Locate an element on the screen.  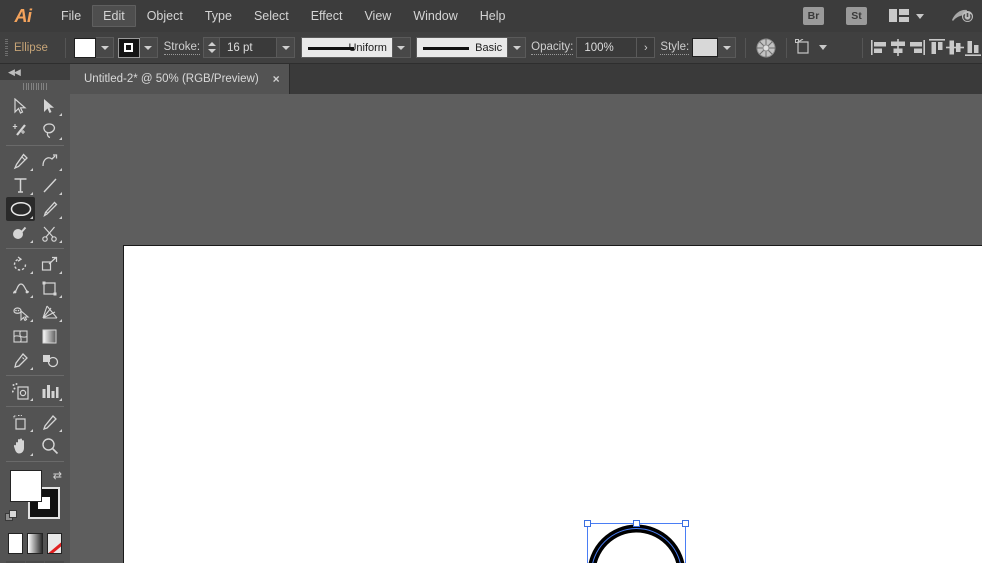
align-horizontal-center-icon is located at coordinates (898, 47).